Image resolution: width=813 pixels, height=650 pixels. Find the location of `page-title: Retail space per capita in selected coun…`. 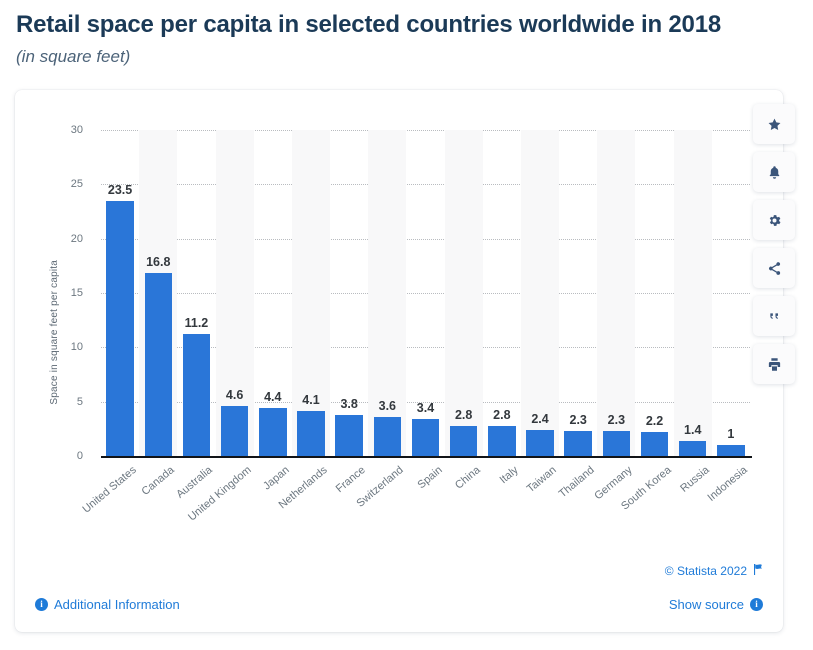

page-title: Retail space per capita in selected coun… is located at coordinates (368, 24).